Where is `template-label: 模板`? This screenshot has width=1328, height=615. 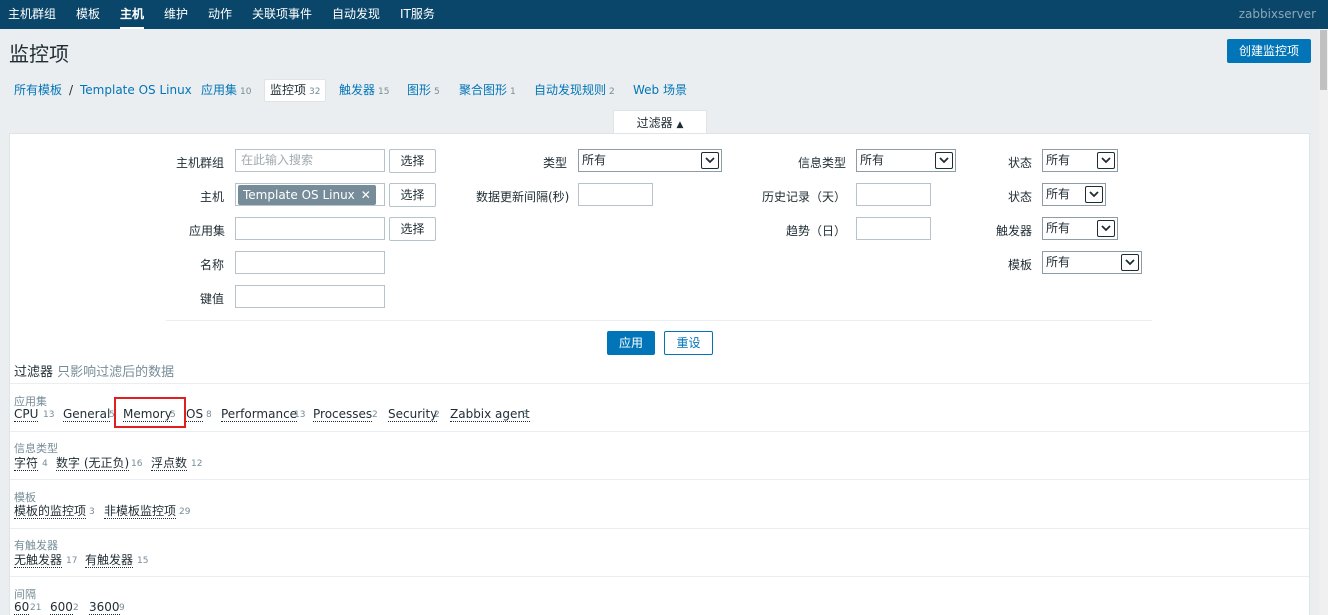
template-label: 模板 is located at coordinates (1020, 265).